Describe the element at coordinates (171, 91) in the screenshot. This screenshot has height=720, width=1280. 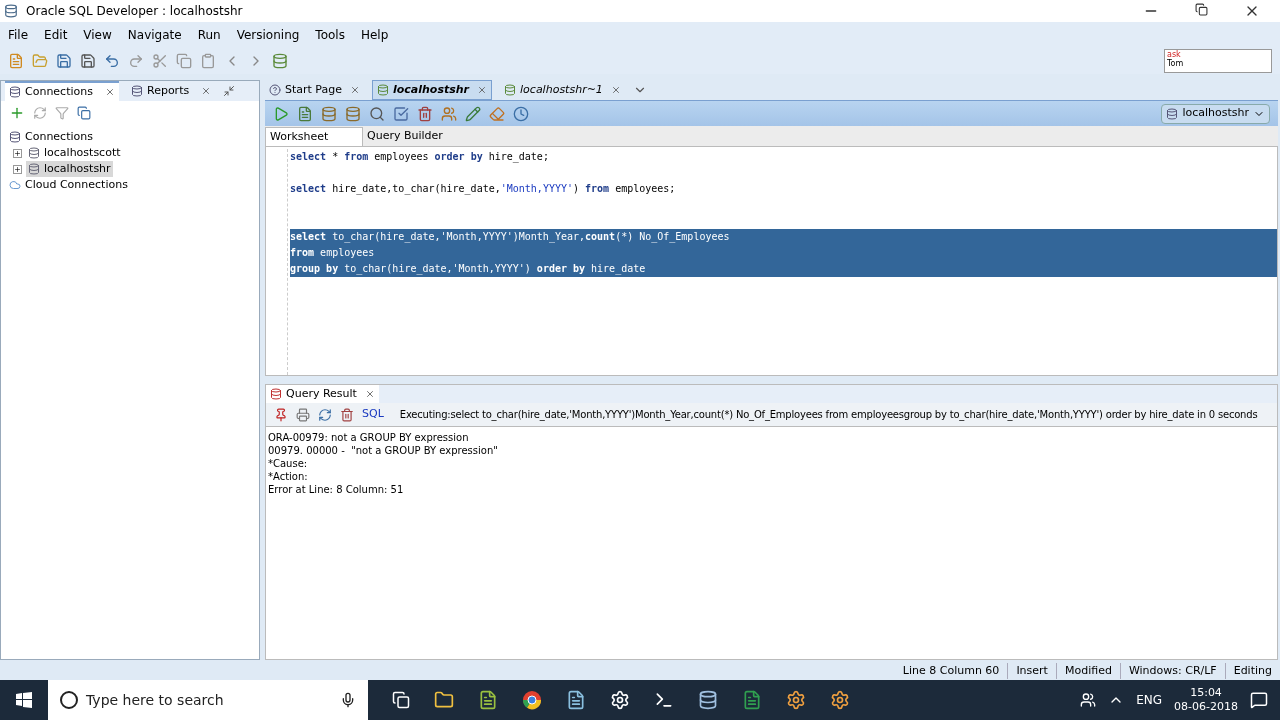
I see `panel-tab: Reports` at that location.